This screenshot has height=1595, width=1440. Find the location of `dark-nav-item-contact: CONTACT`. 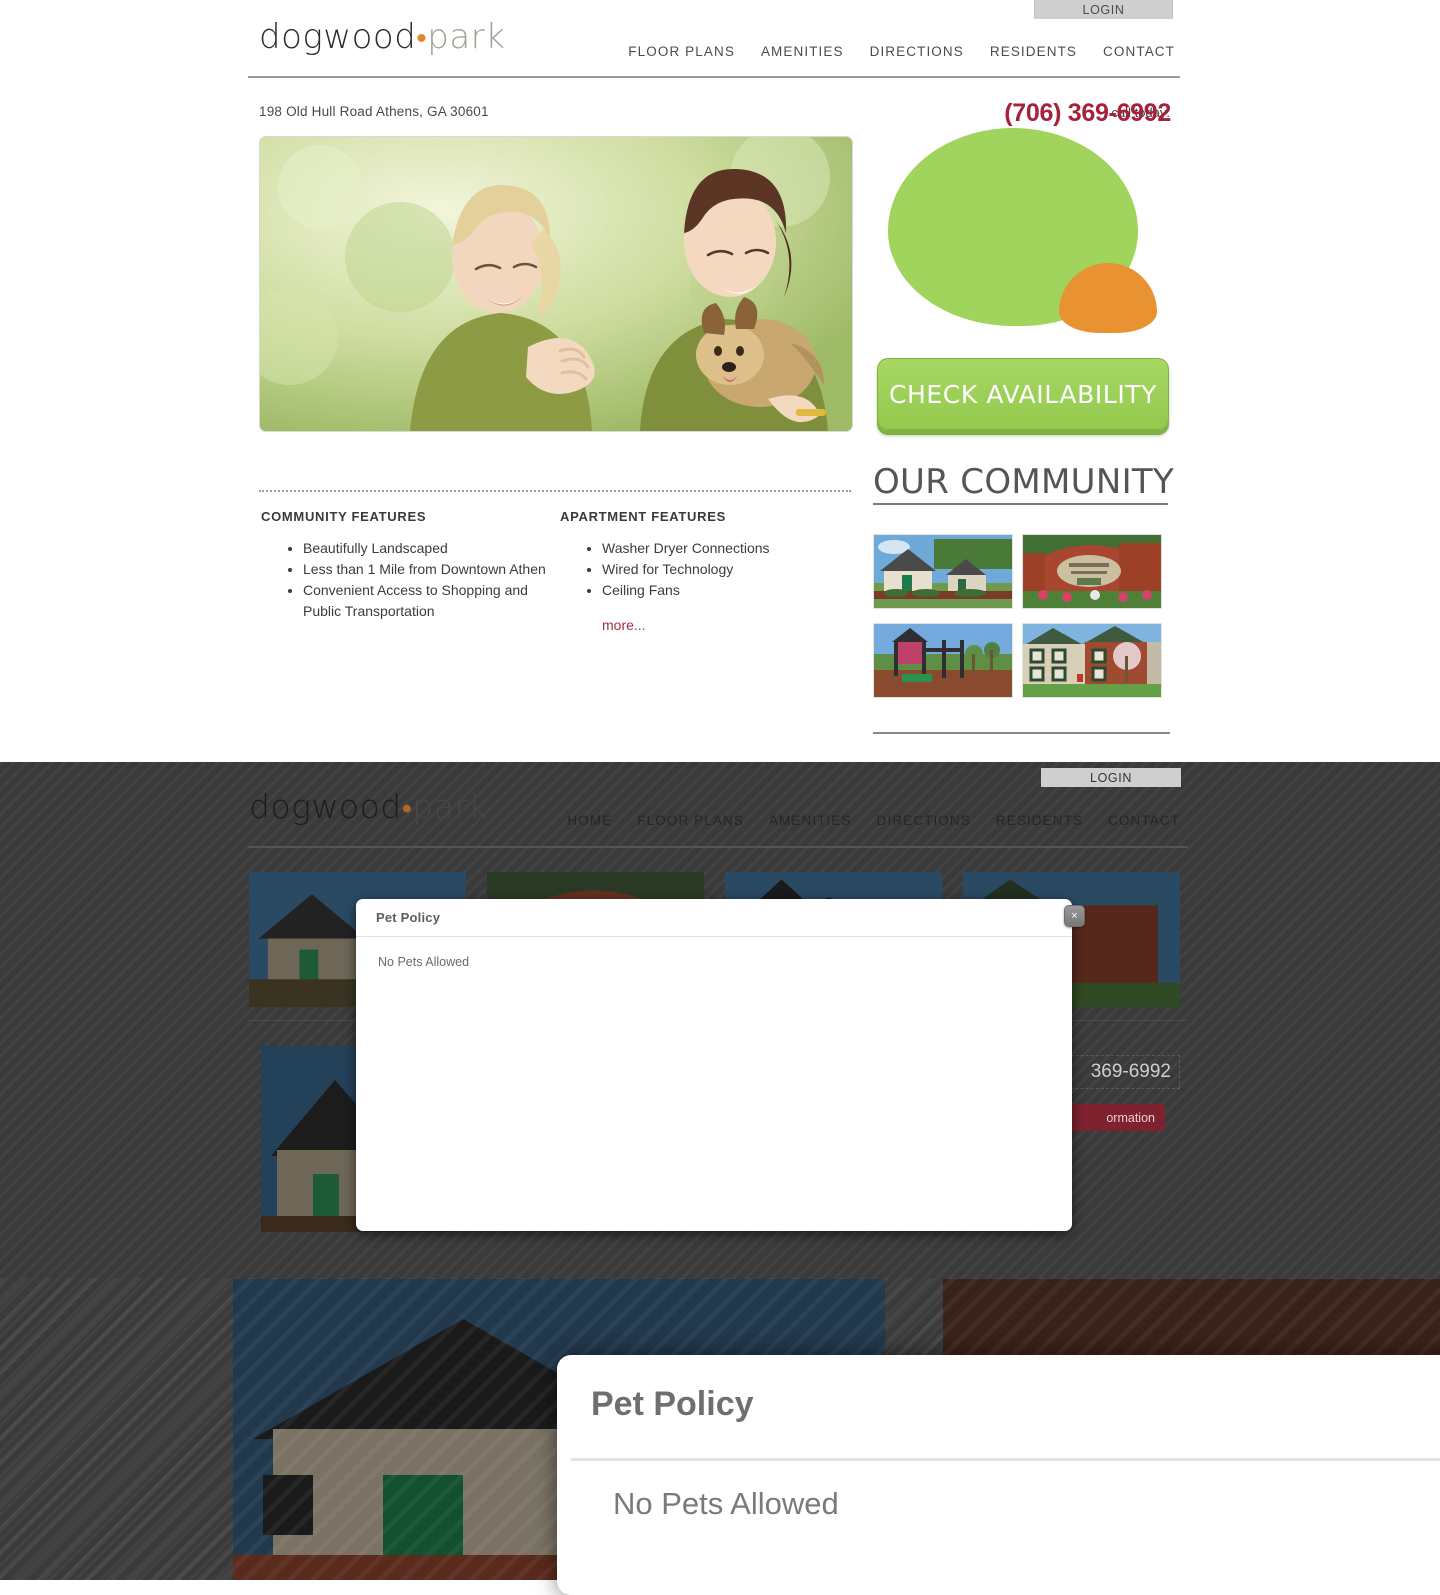

dark-nav-item-contact: CONTACT is located at coordinates (1144, 820).